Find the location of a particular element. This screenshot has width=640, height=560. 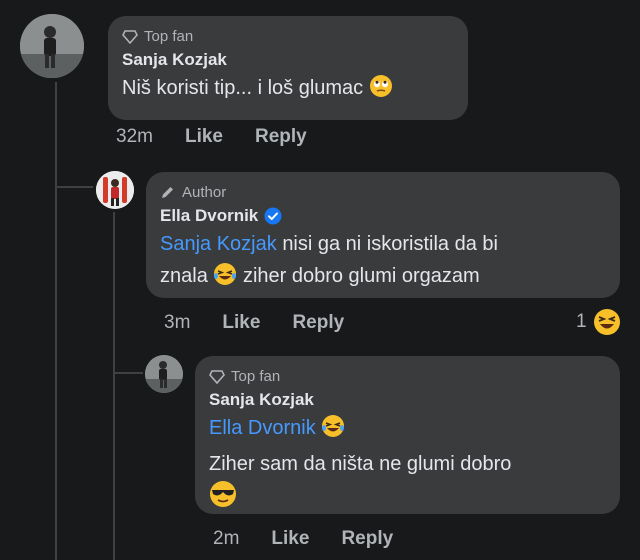

squinting-laughing-emoji is located at coordinates (606, 322).